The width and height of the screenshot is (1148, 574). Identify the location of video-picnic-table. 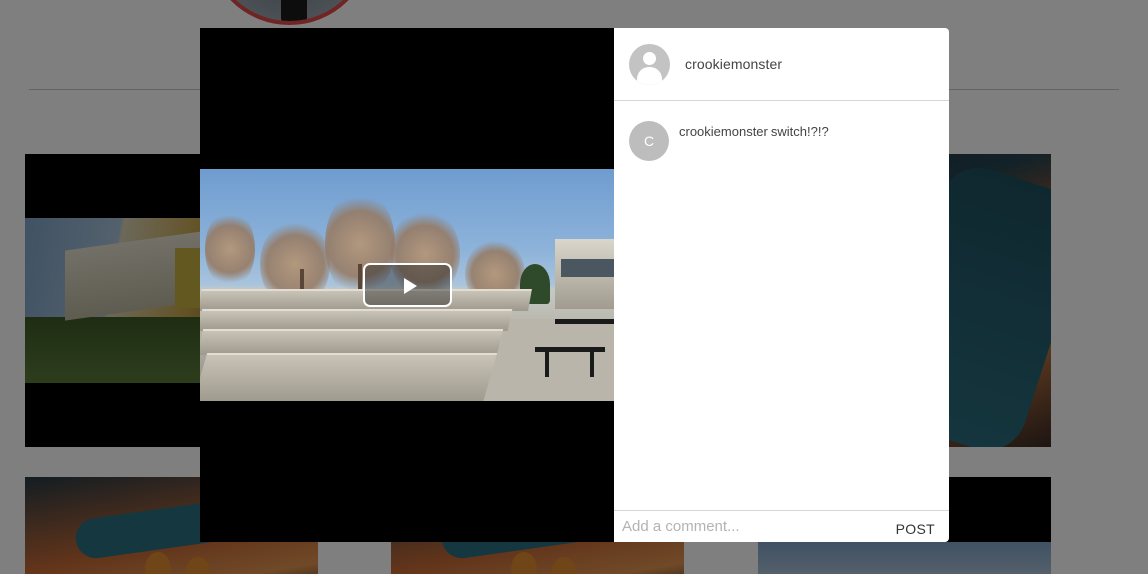
(584, 321).